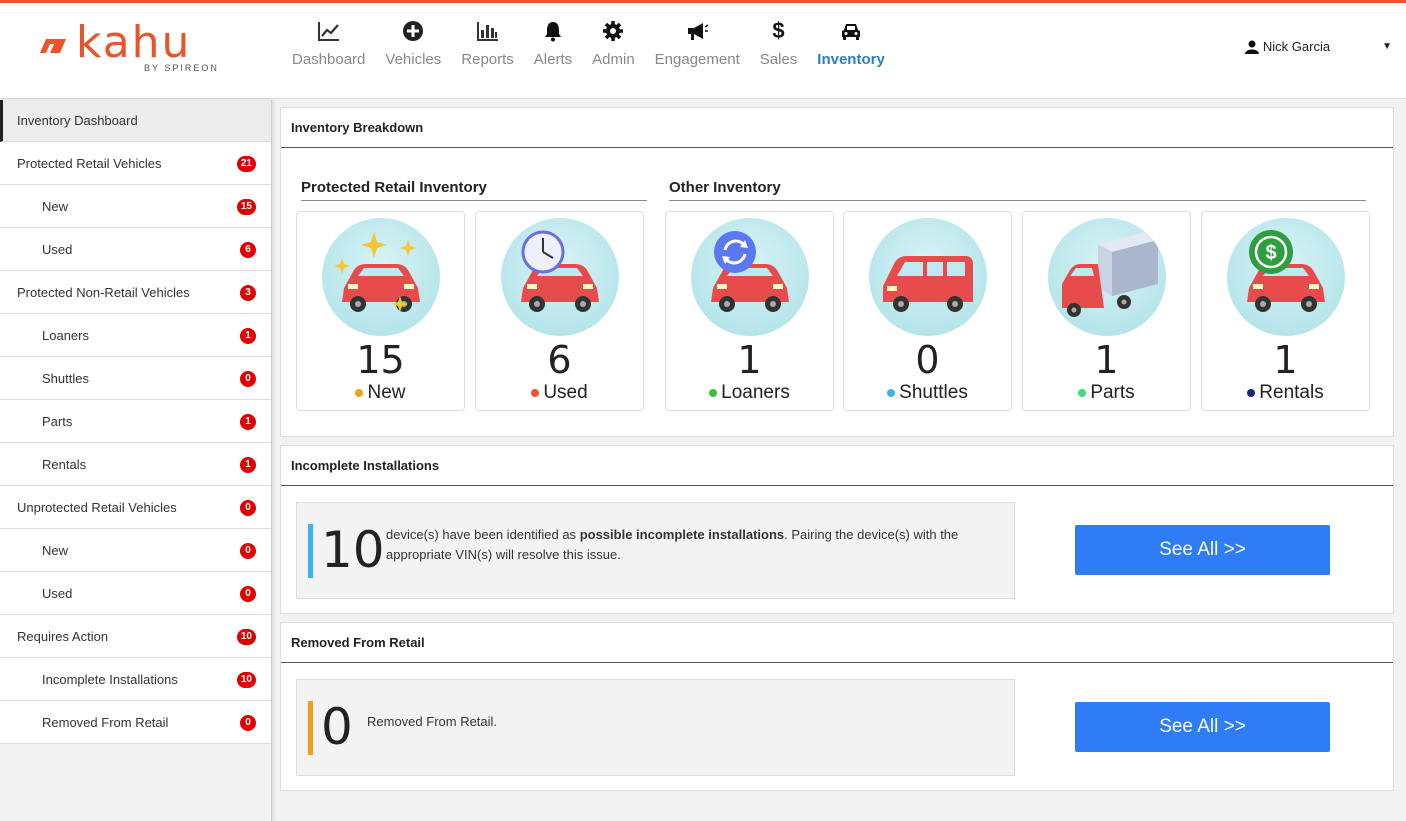 Image resolution: width=1406 pixels, height=821 pixels. I want to click on sidebar-item-rentals: Rentals 1, so click(135, 464).